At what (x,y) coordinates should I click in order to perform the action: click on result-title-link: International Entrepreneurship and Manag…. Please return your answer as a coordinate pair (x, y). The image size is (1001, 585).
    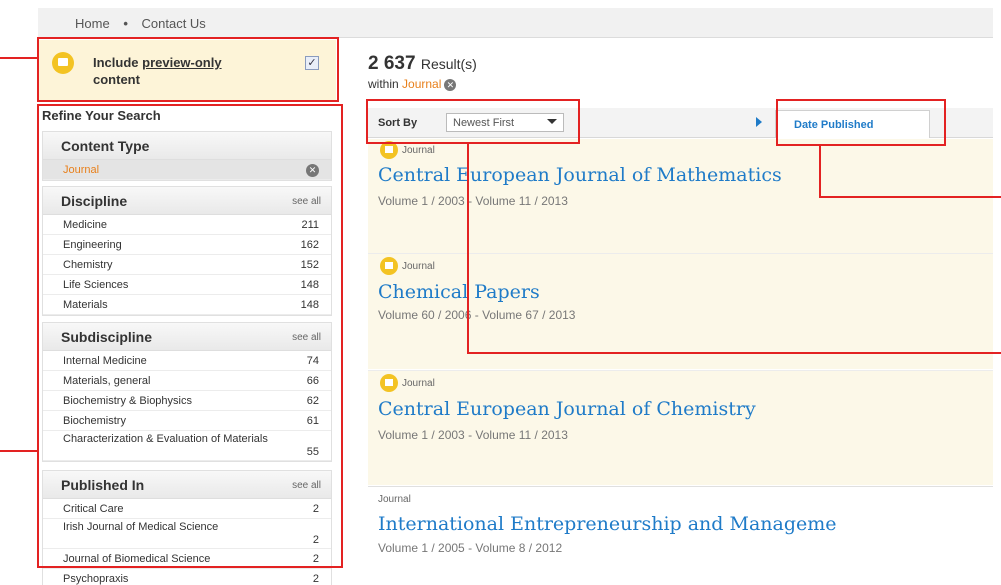
    Looking at the image, I should click on (607, 524).